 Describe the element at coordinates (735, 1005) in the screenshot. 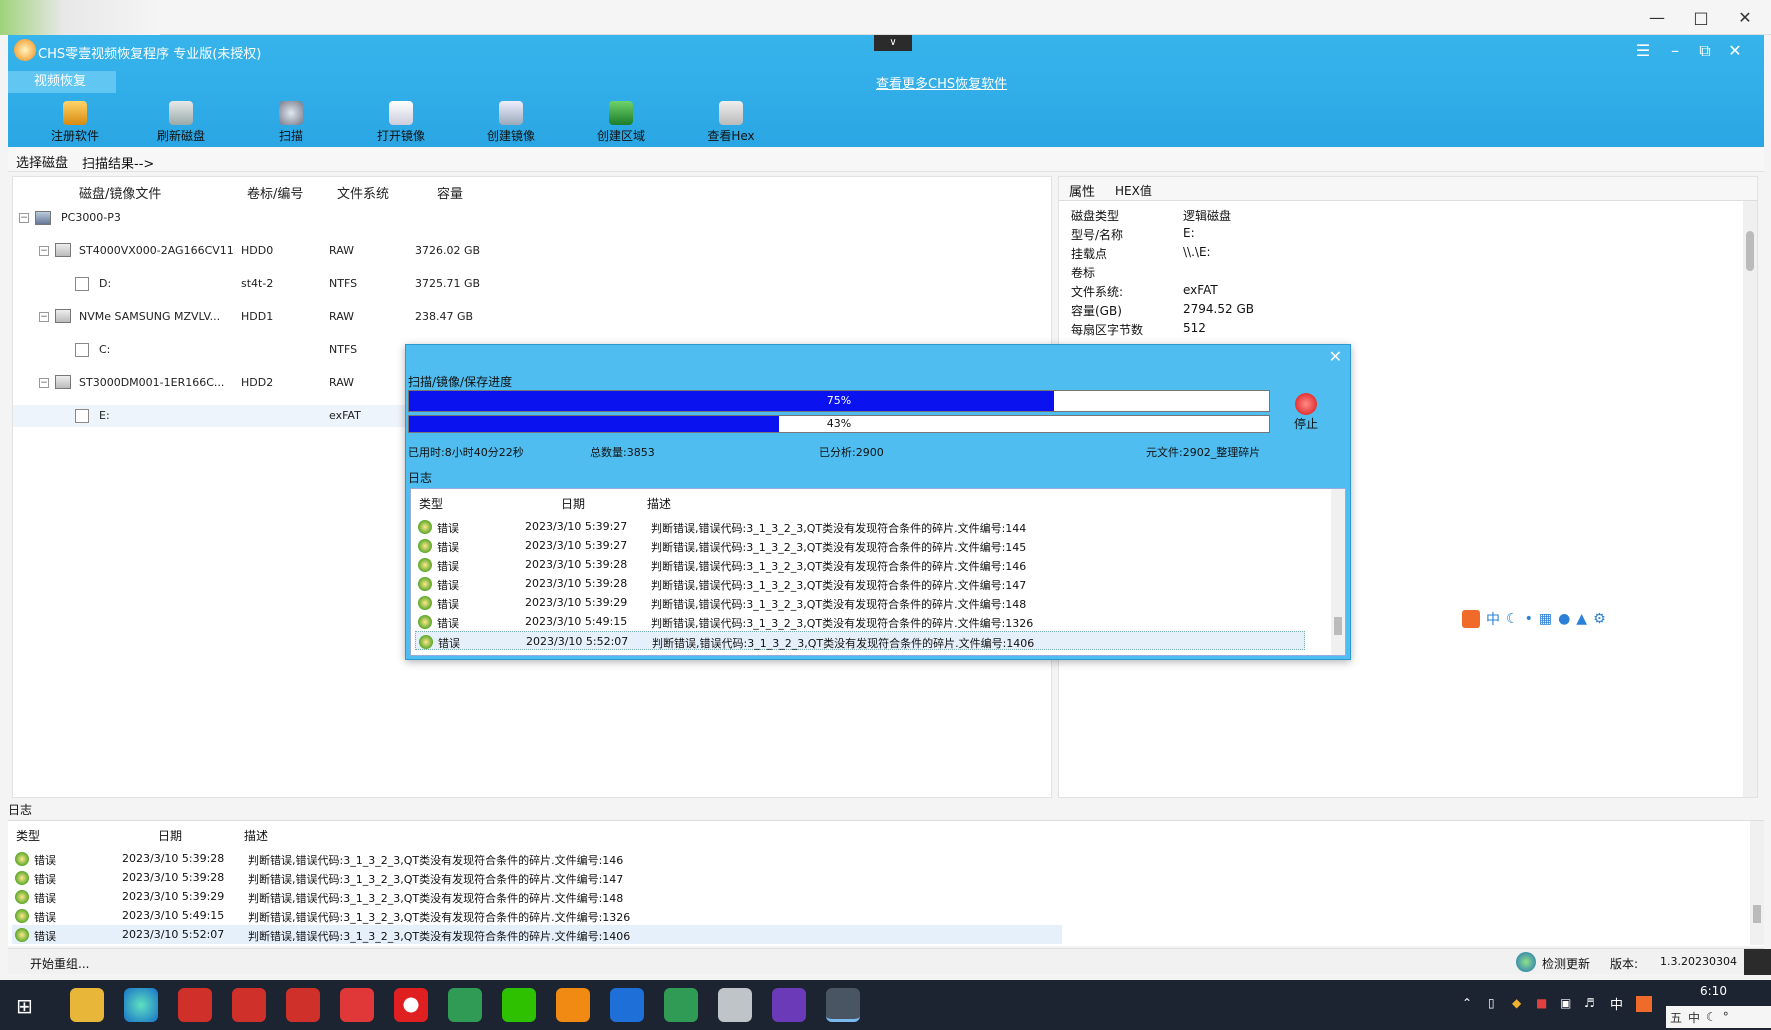

I see `scanner-app-icon` at that location.